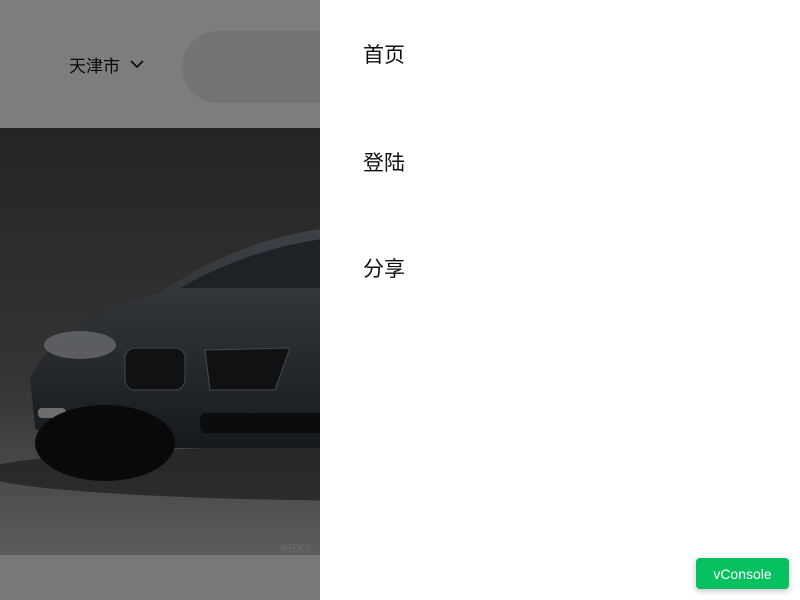  Describe the element at coordinates (384, 54) in the screenshot. I see `menu-item-home: 首页` at that location.